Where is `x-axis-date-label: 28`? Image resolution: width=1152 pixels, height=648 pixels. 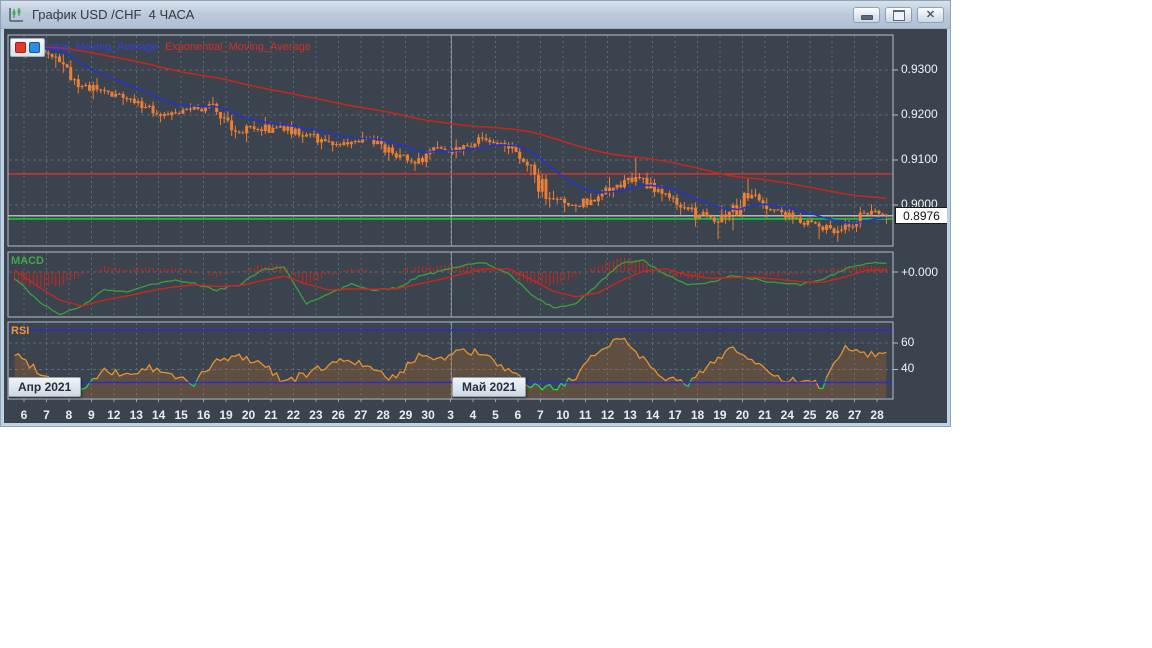
x-axis-date-label: 28 is located at coordinates (877, 415).